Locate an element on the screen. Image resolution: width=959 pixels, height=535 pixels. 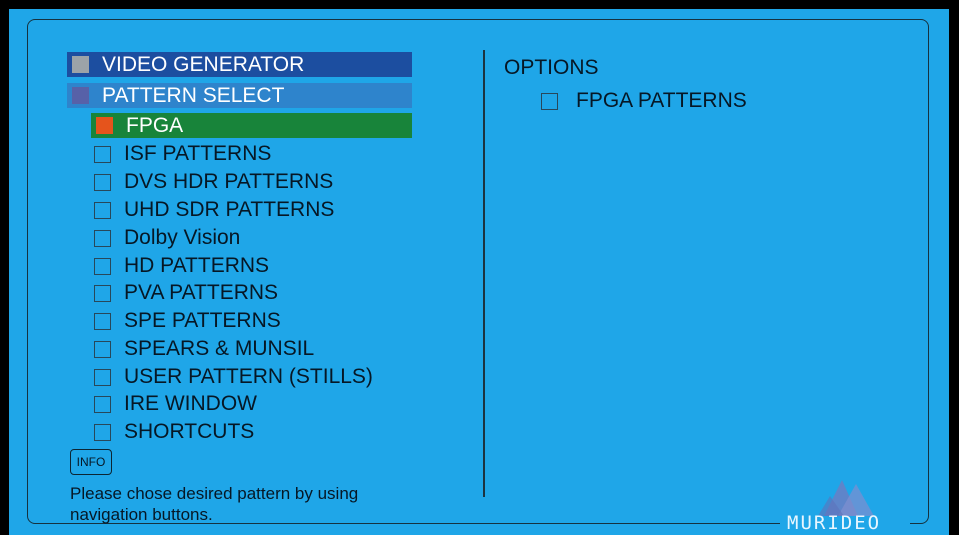
pattern-item: PVA PATTERNS is located at coordinates (186, 293).